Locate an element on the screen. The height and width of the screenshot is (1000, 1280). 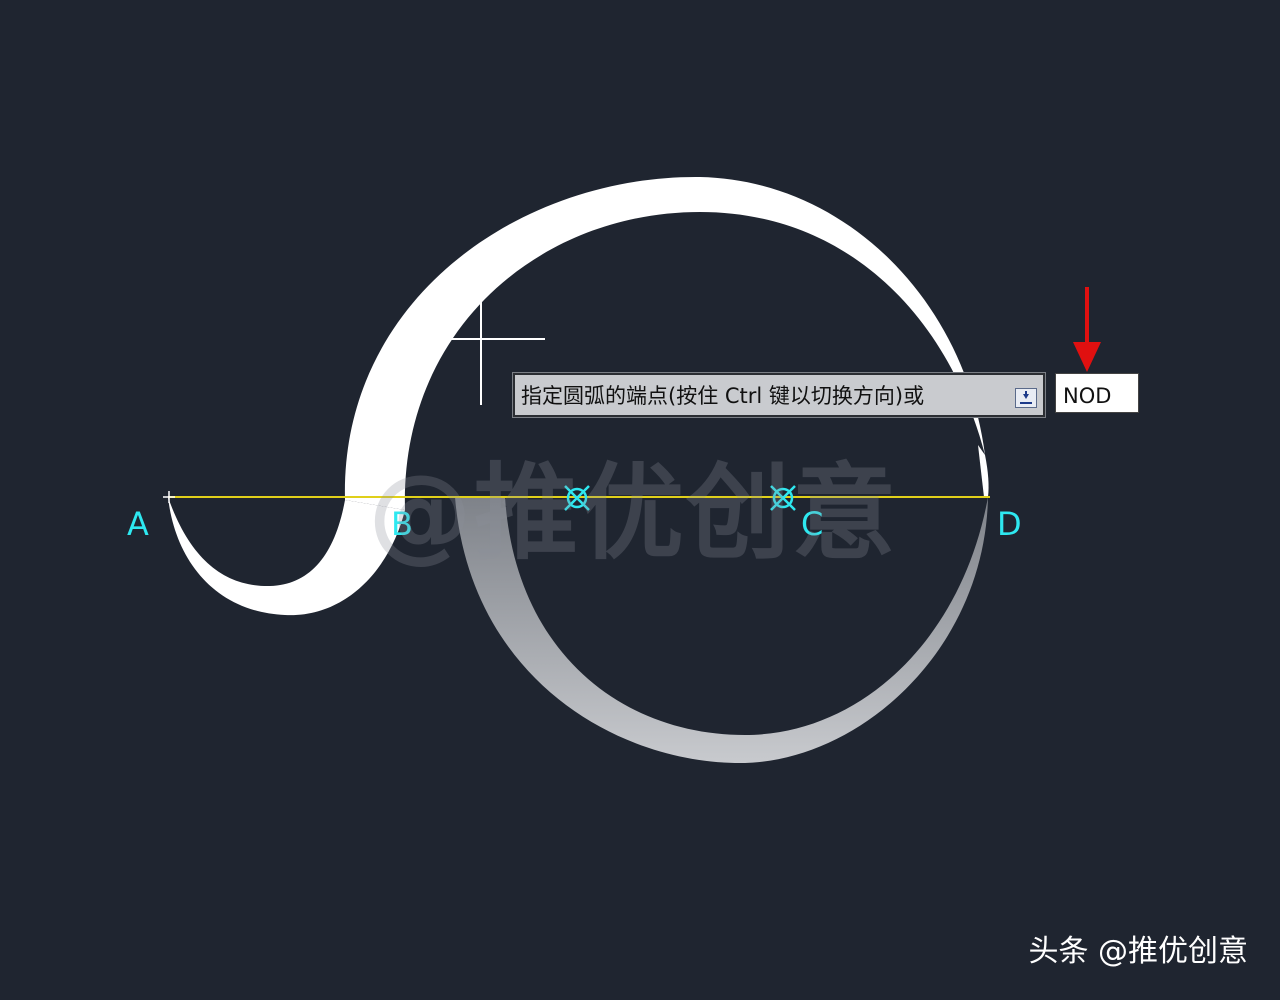
arc-right-tail is located at coordinates (983, 471).